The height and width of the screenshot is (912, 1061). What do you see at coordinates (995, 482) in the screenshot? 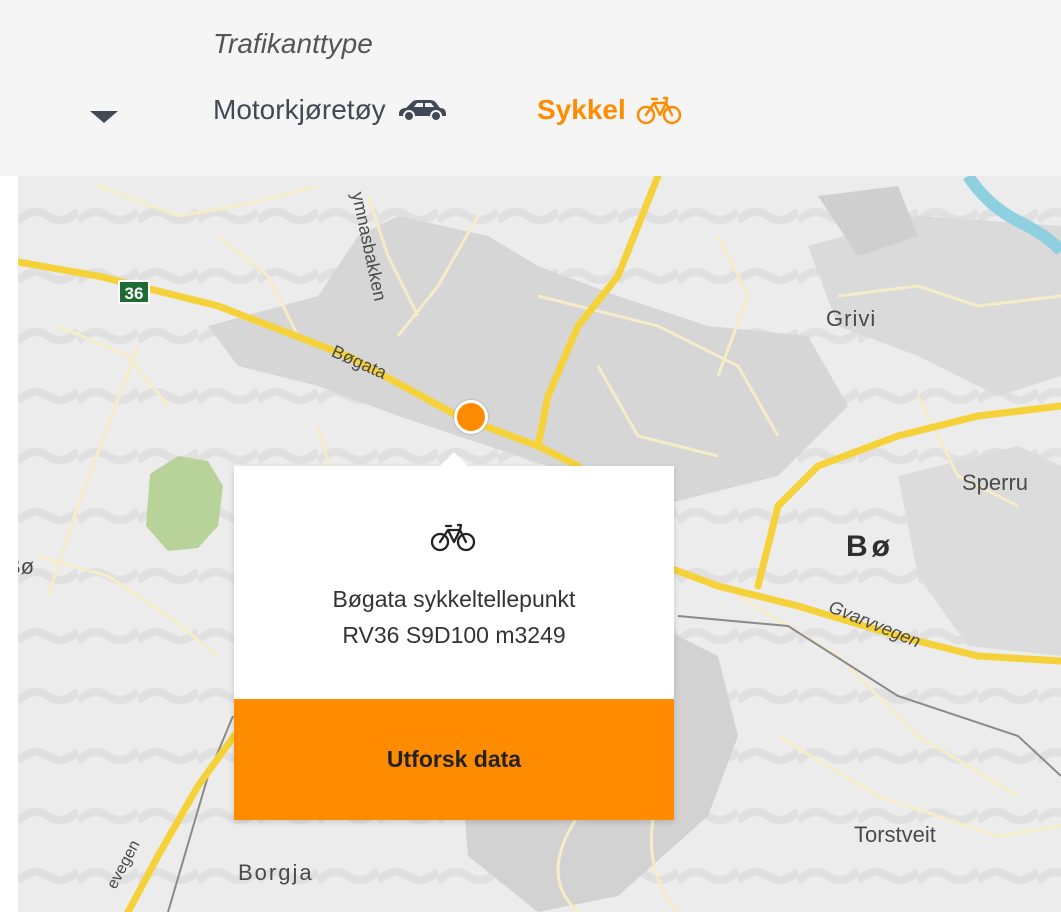
I see `map-label-sperru: Sperru` at bounding box center [995, 482].